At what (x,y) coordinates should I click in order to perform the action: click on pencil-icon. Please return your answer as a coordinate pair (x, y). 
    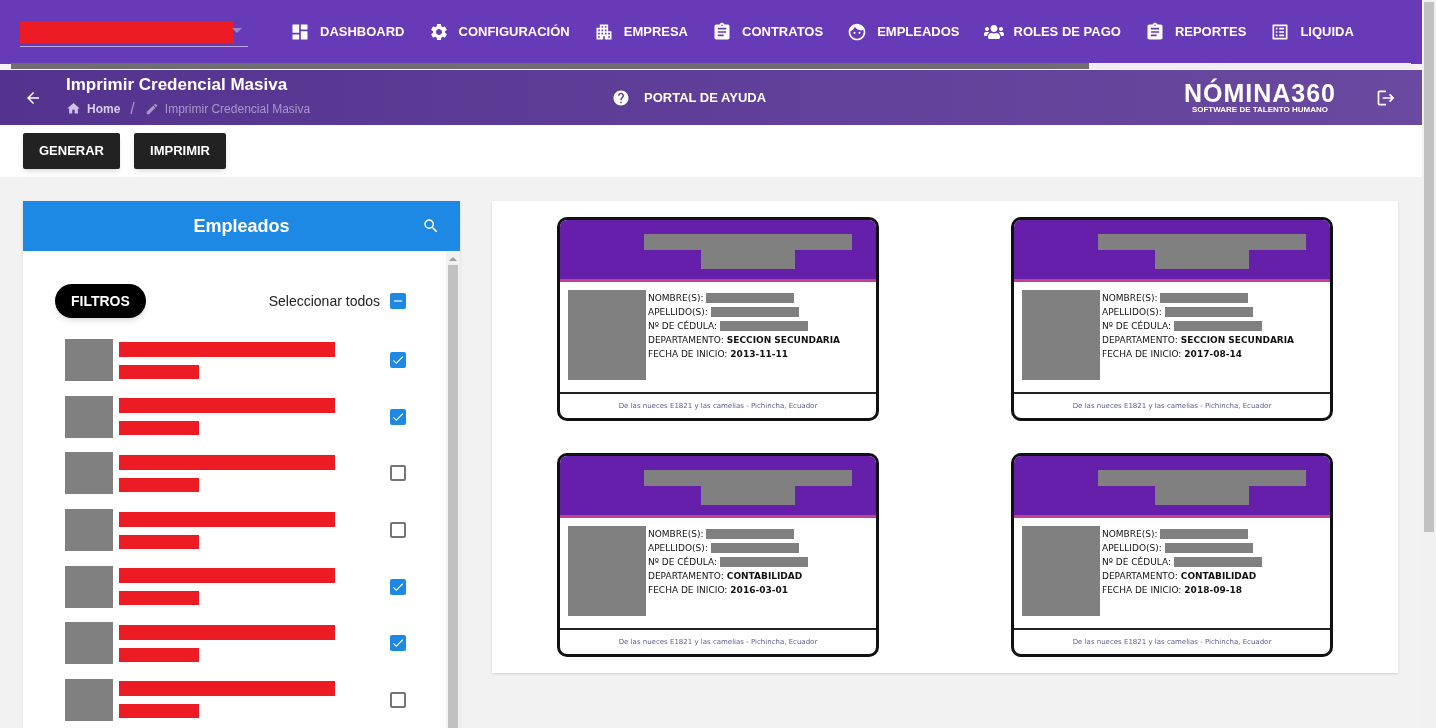
    Looking at the image, I should click on (151, 108).